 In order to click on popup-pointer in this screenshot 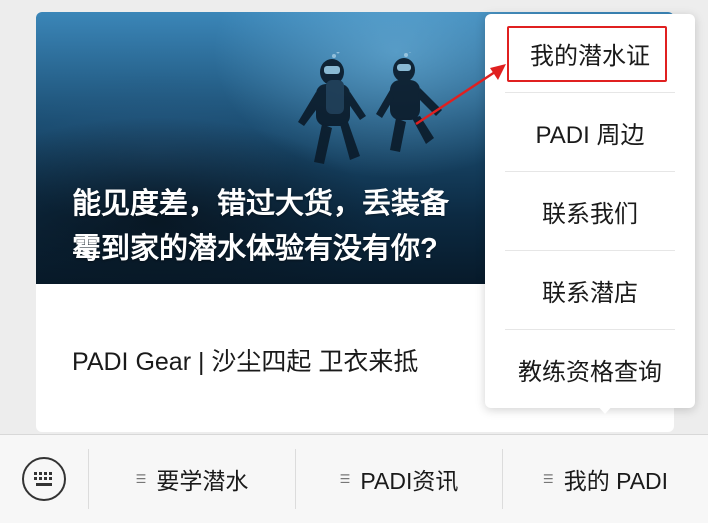, I will do `click(605, 409)`.